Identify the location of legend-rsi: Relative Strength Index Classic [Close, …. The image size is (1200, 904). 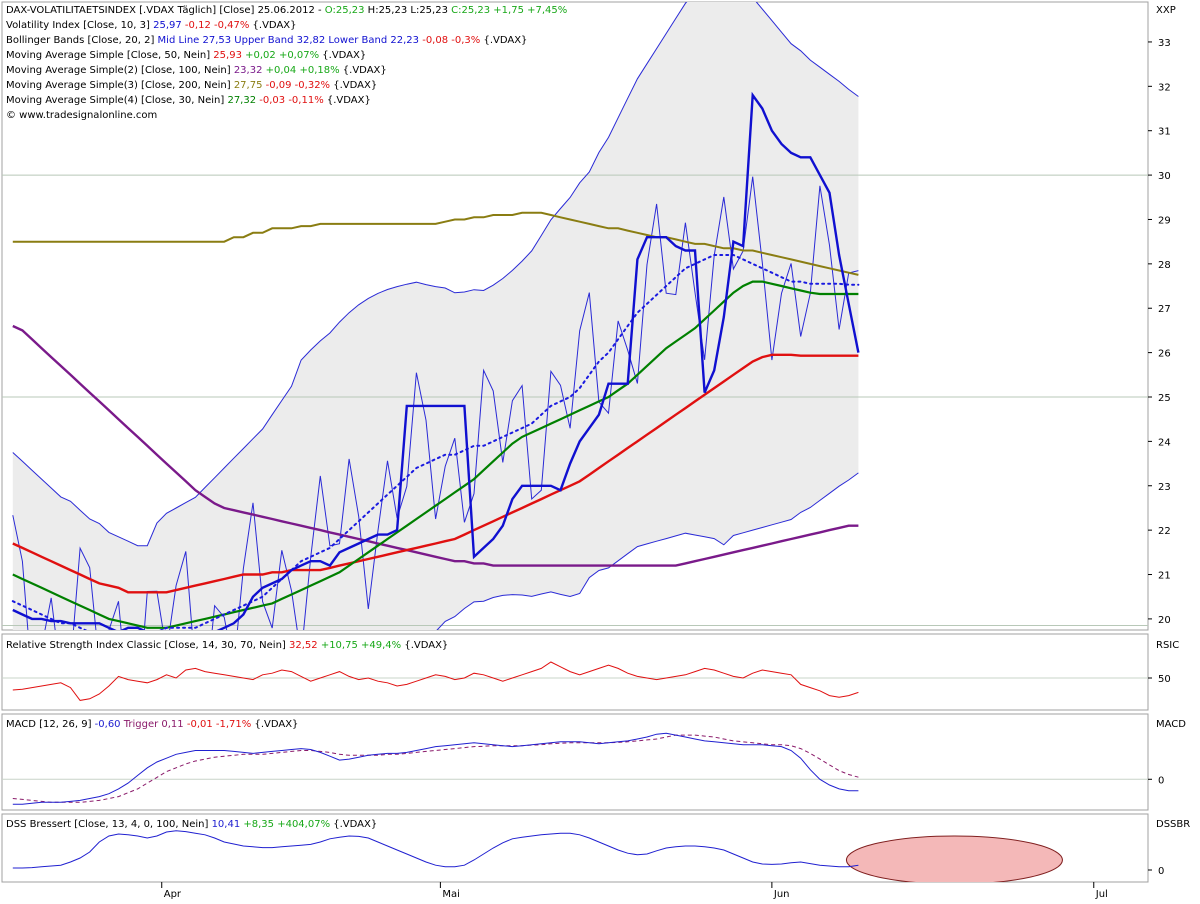
(227, 645).